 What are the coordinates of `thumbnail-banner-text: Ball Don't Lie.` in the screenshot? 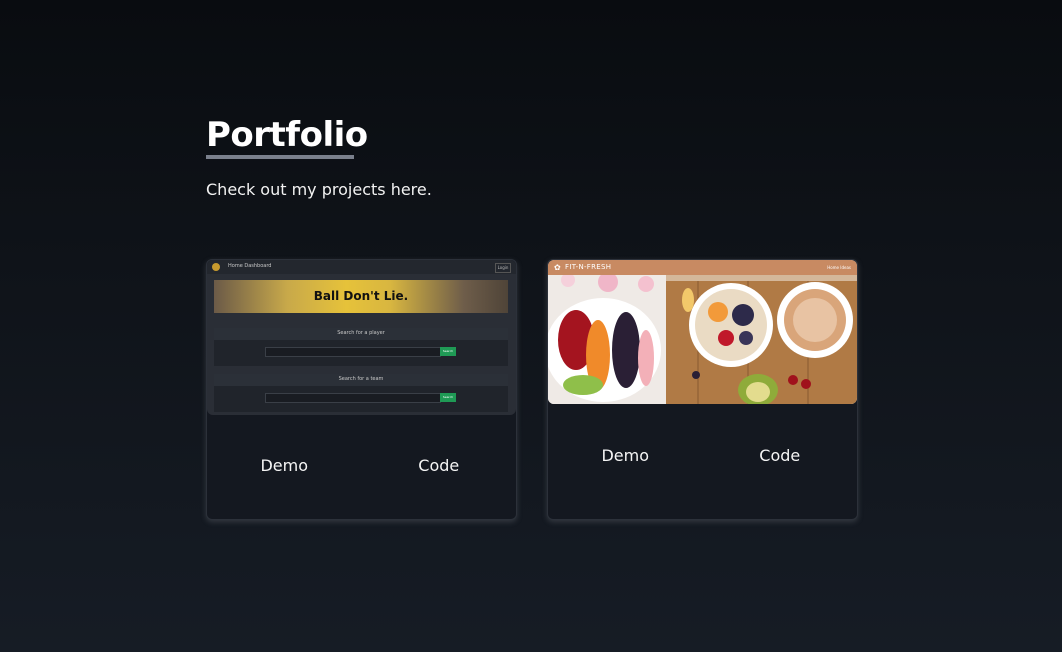 It's located at (361, 296).